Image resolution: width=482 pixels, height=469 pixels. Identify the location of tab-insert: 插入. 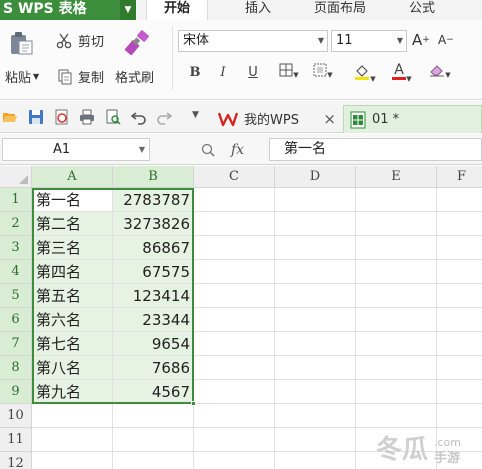
(258, 10).